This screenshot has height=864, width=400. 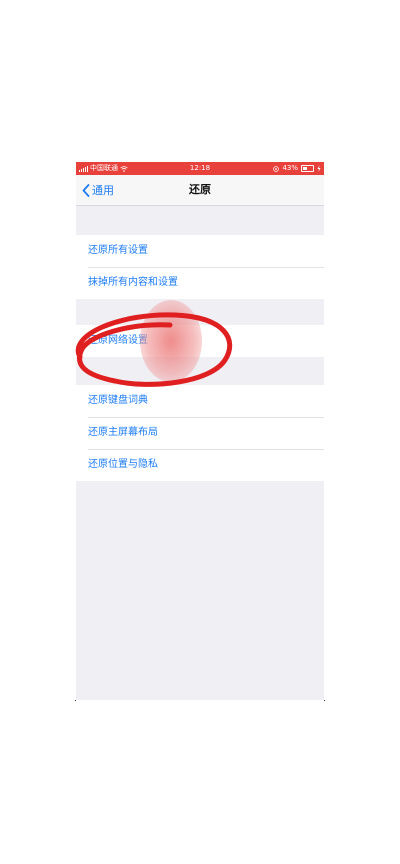 I want to click on battery-percent: 43%, so click(x=290, y=168).